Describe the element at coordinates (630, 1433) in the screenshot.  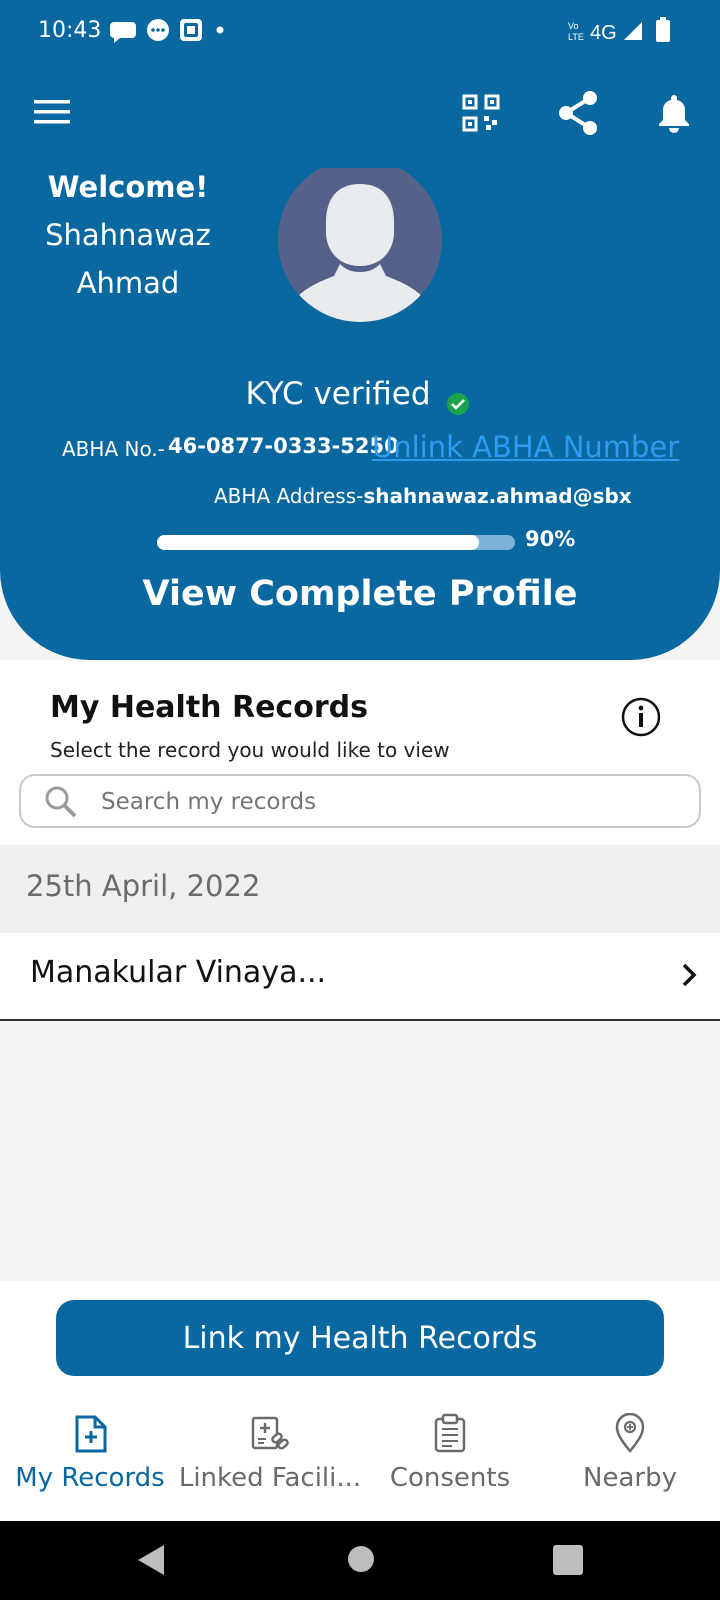
I see `nearby-icon` at that location.